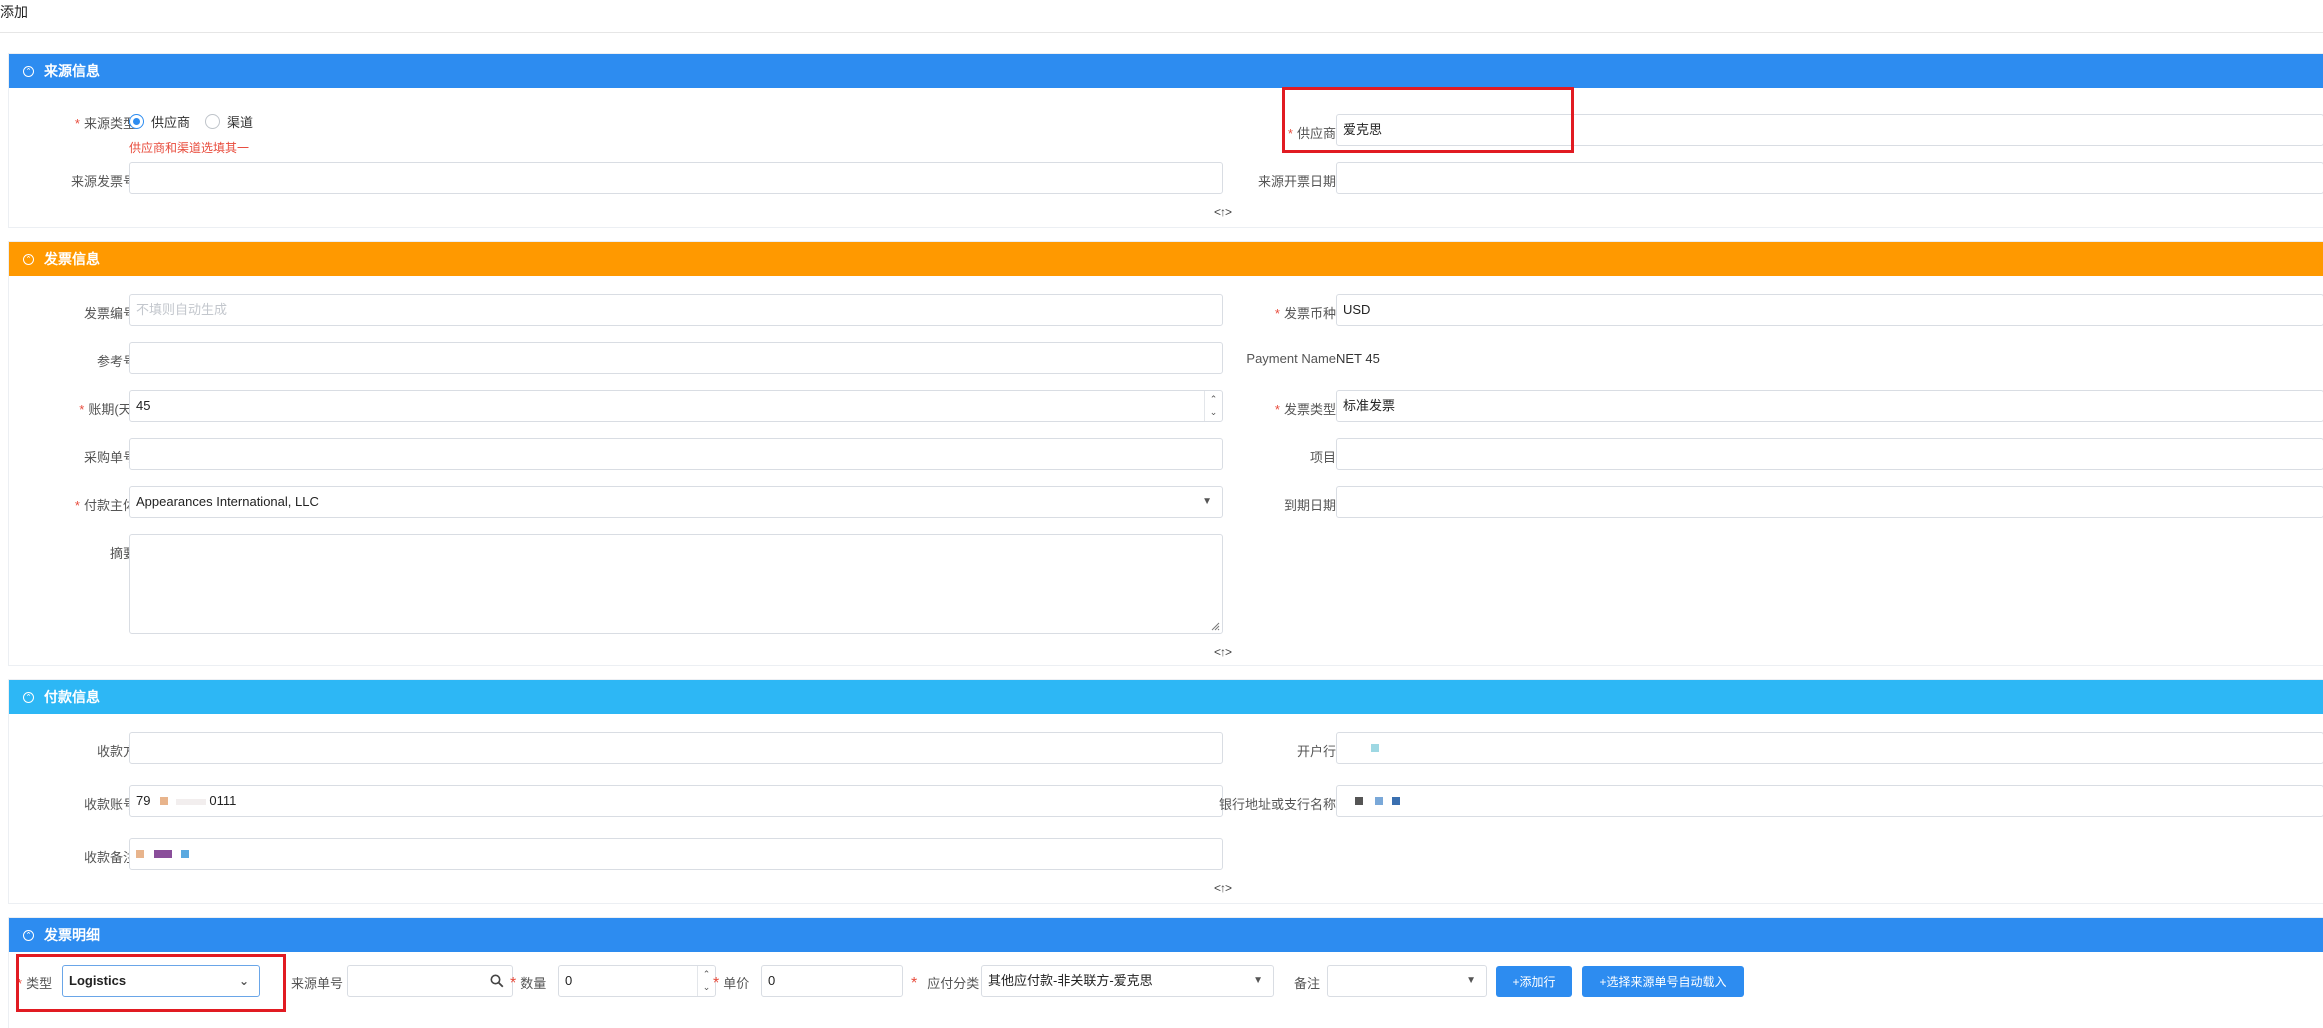  What do you see at coordinates (105, 505) in the screenshot?
I see `payer-label: * 付款主体` at bounding box center [105, 505].